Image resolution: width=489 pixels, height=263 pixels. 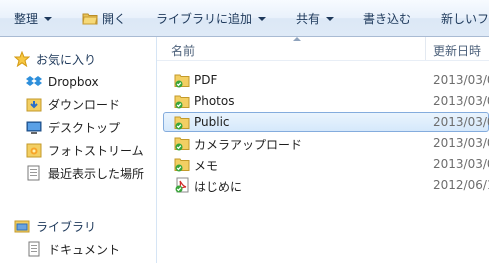 I want to click on list-item: メモ 2013/03/0, so click(x=323, y=164).